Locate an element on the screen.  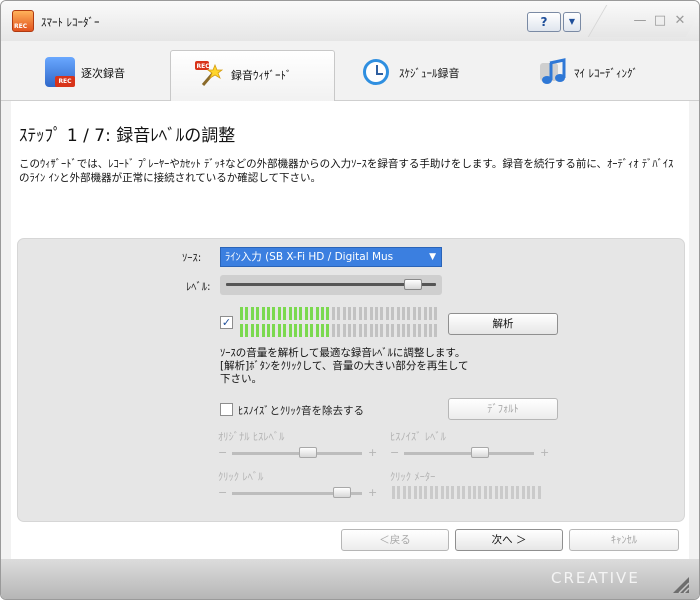
level-meter-right is located at coordinates (340, 330).